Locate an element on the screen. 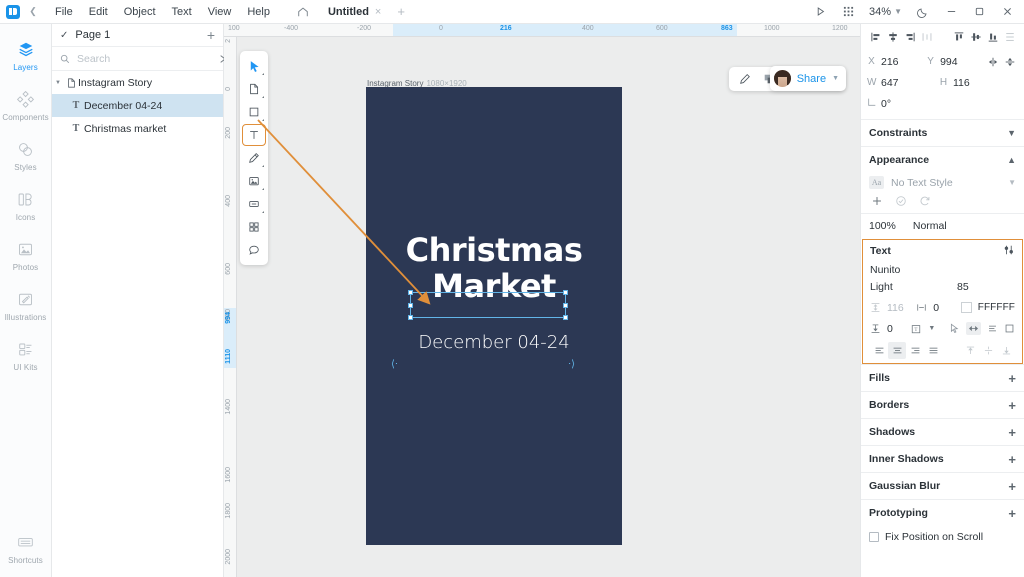  align-middle-v-icon is located at coordinates (975, 37).